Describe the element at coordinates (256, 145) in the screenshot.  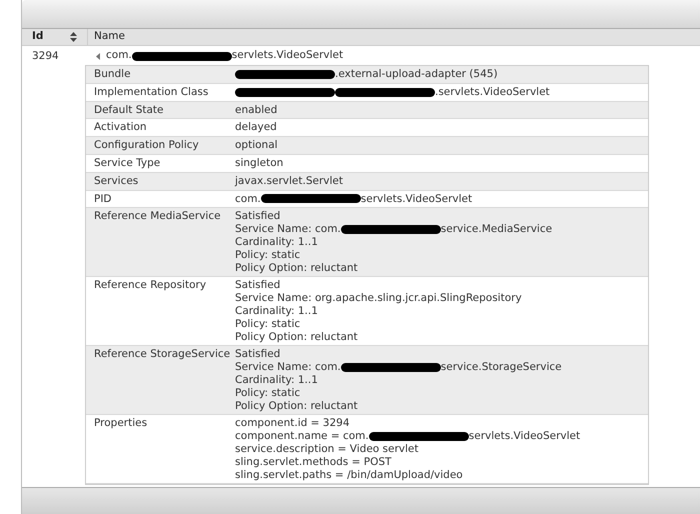
I see `value-text: optional` at that location.